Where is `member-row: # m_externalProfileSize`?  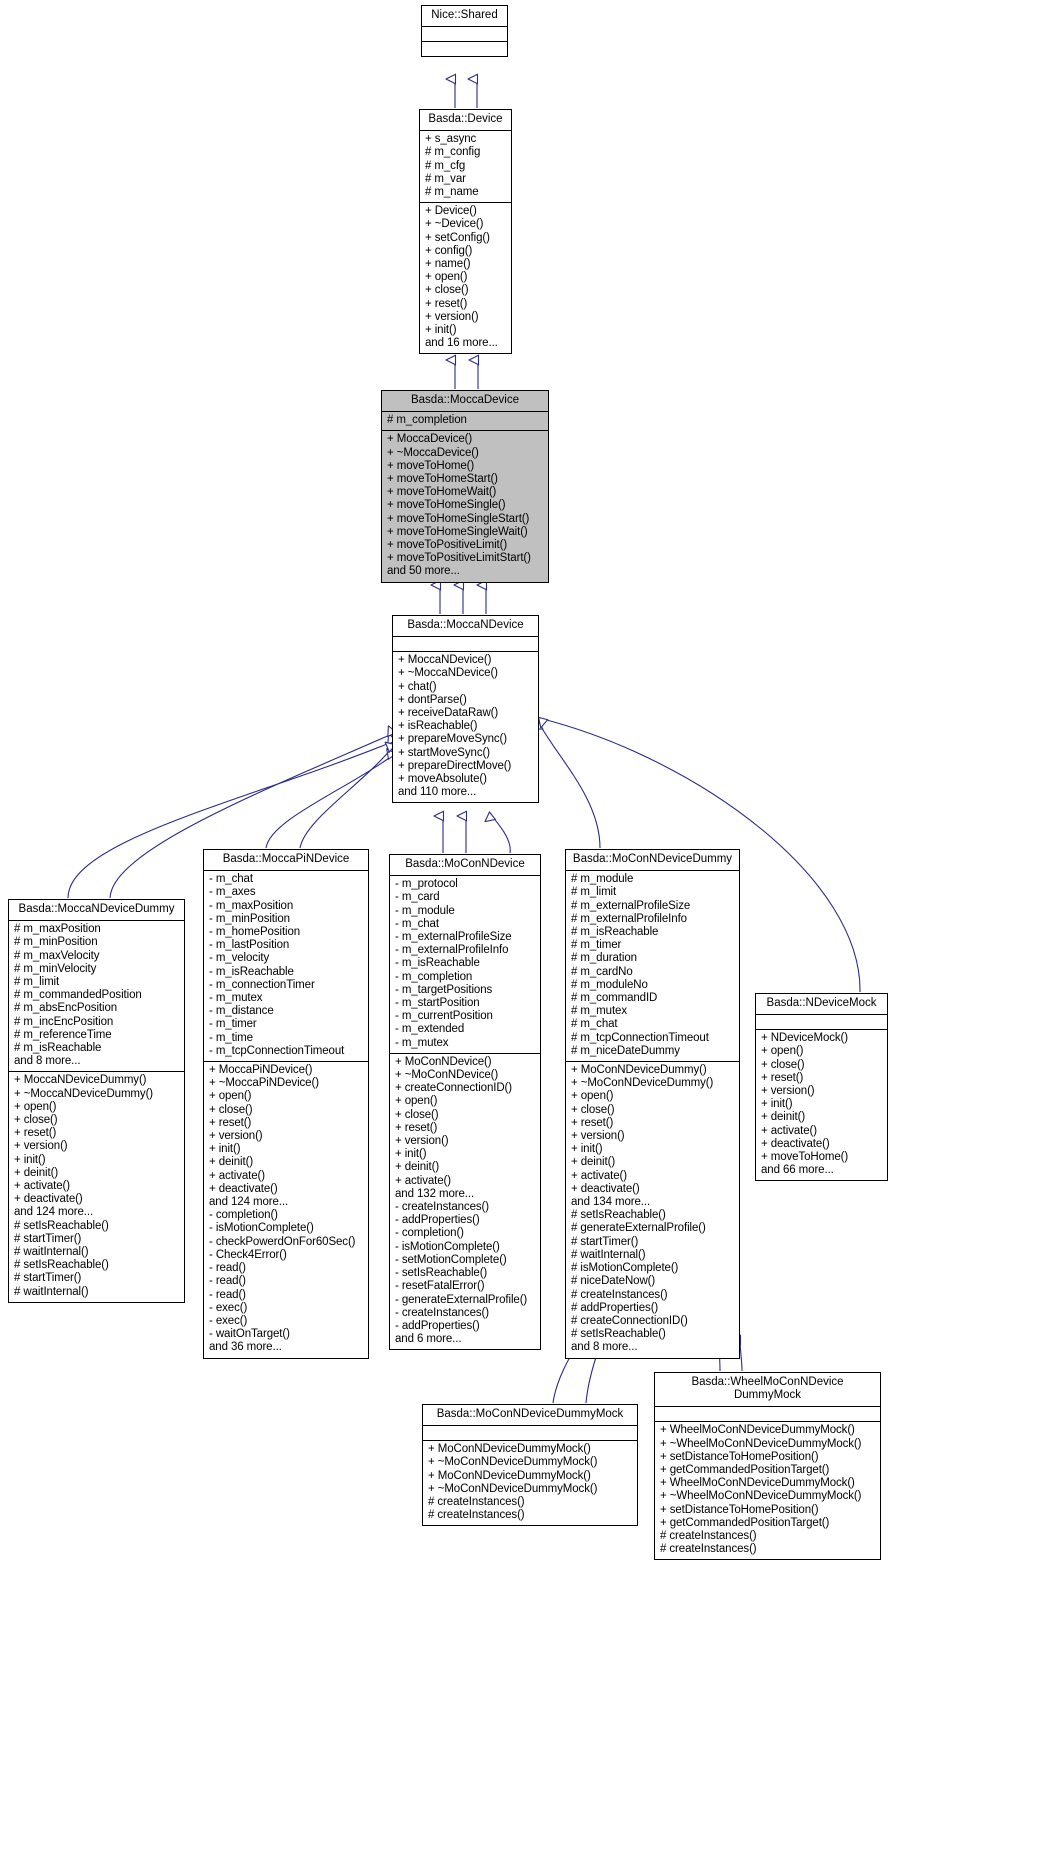
member-row: # m_externalProfileSize is located at coordinates (631, 905).